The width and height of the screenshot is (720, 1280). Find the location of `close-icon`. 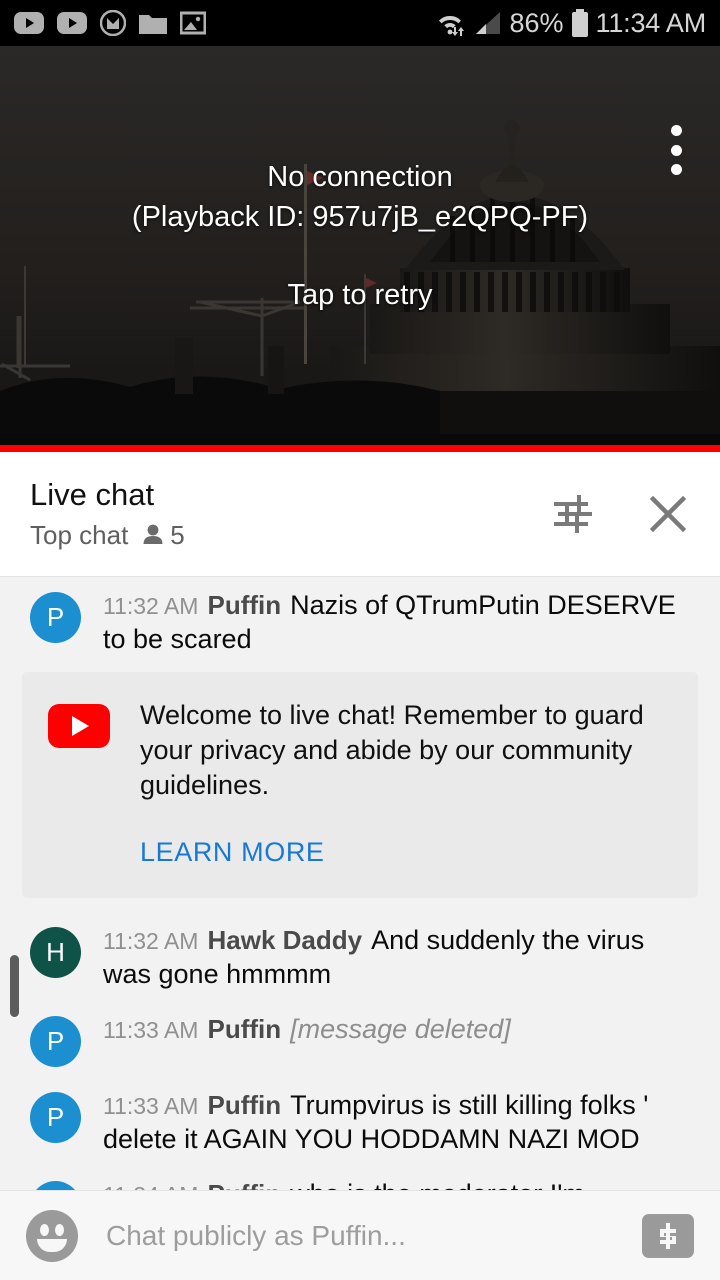

close-icon is located at coordinates (668, 514).